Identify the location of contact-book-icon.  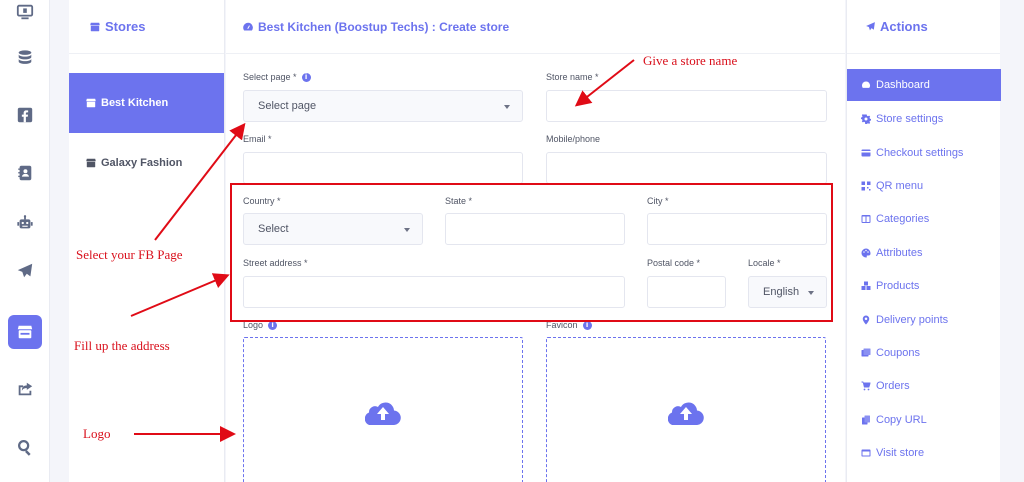
(25, 173).